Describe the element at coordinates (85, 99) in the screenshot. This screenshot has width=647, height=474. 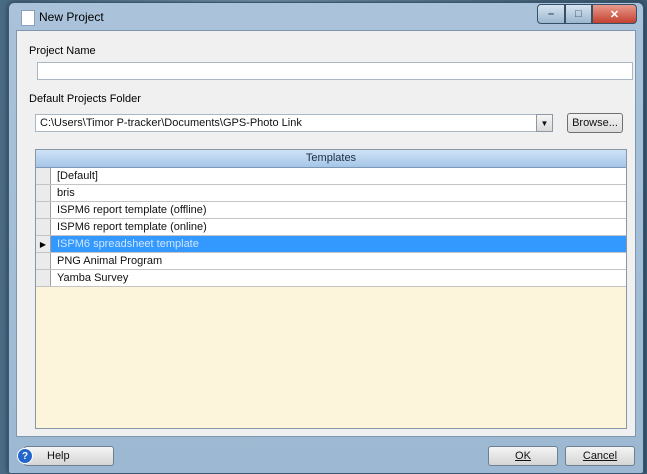
I see `default-folder-label: Default Projects Folder` at that location.